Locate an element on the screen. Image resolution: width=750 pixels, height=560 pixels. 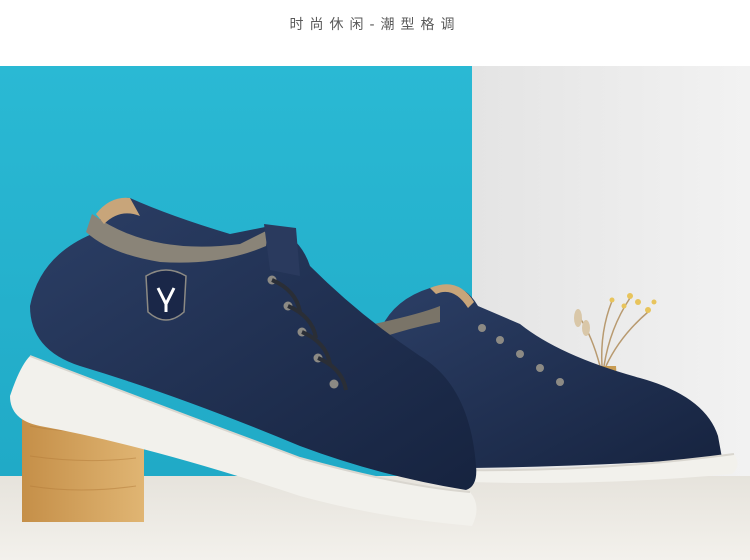
page-header: 时尚休闲-潮型格调 is located at coordinates (375, 33).